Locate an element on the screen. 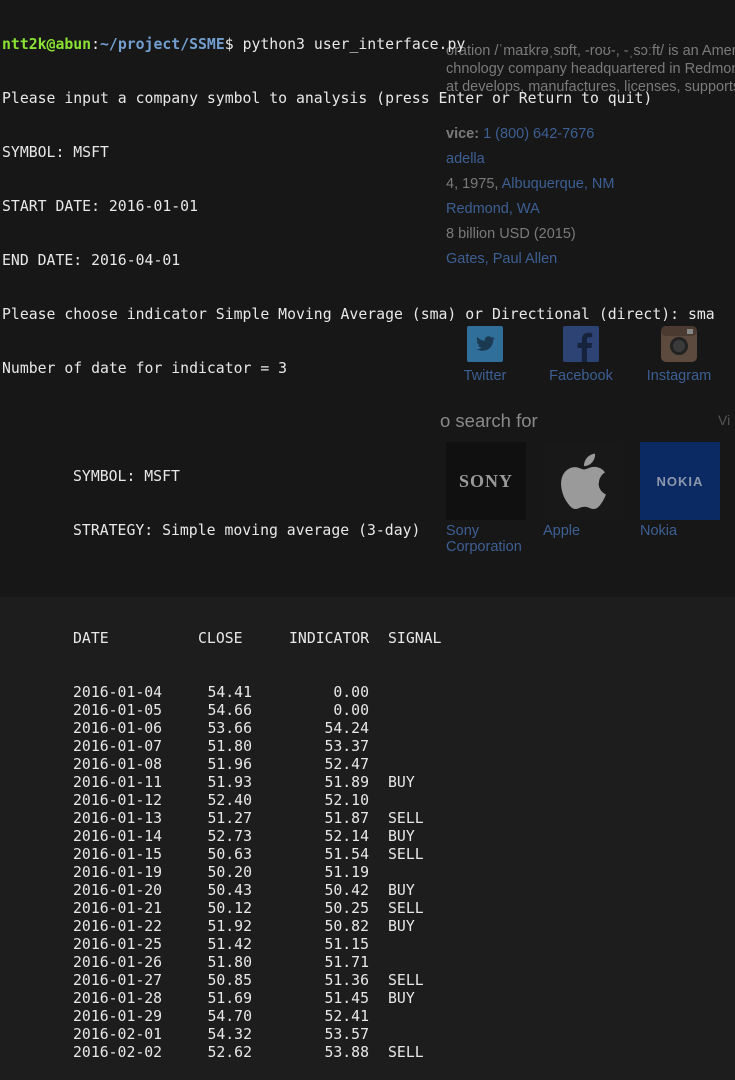 This screenshot has width=735, height=1080. cell-date: 2016-01-15 is located at coordinates (118, 854).